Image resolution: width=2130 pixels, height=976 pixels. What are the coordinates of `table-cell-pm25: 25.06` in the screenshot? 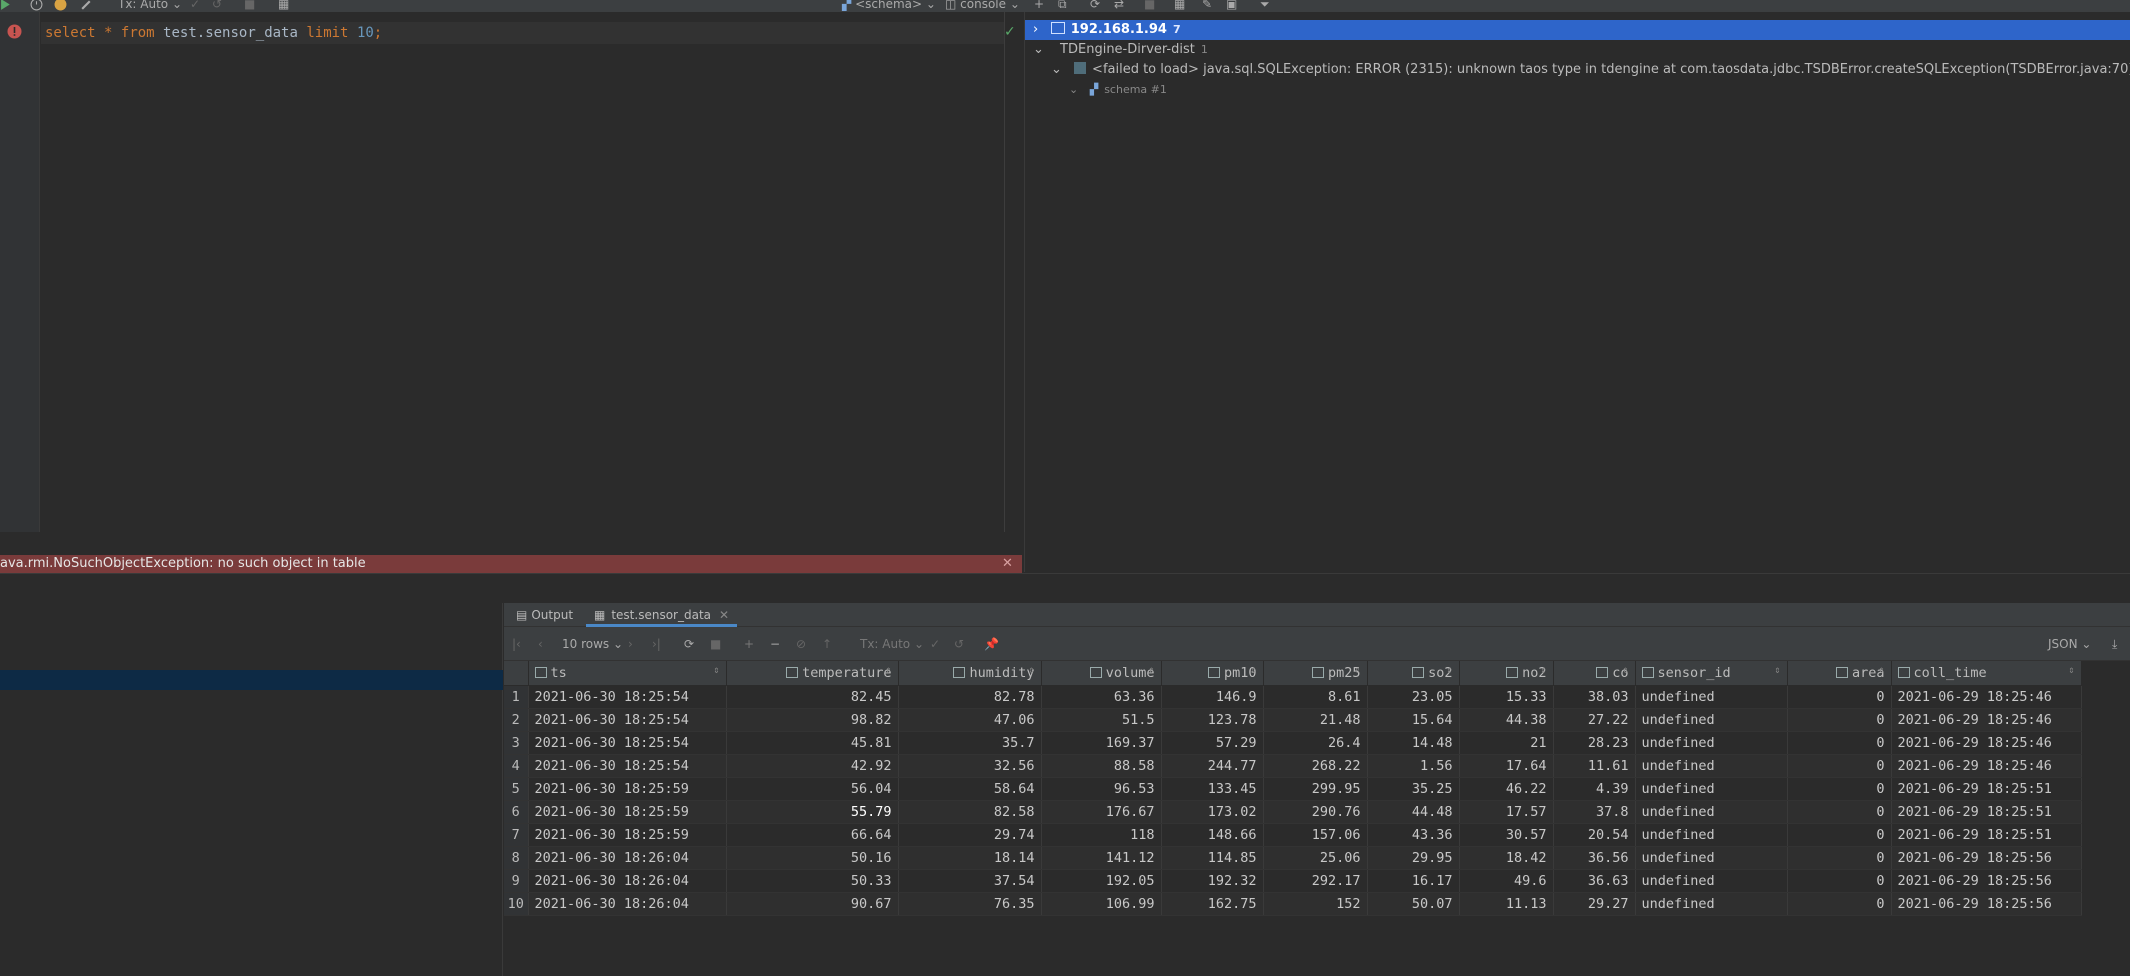 It's located at (1315, 858).